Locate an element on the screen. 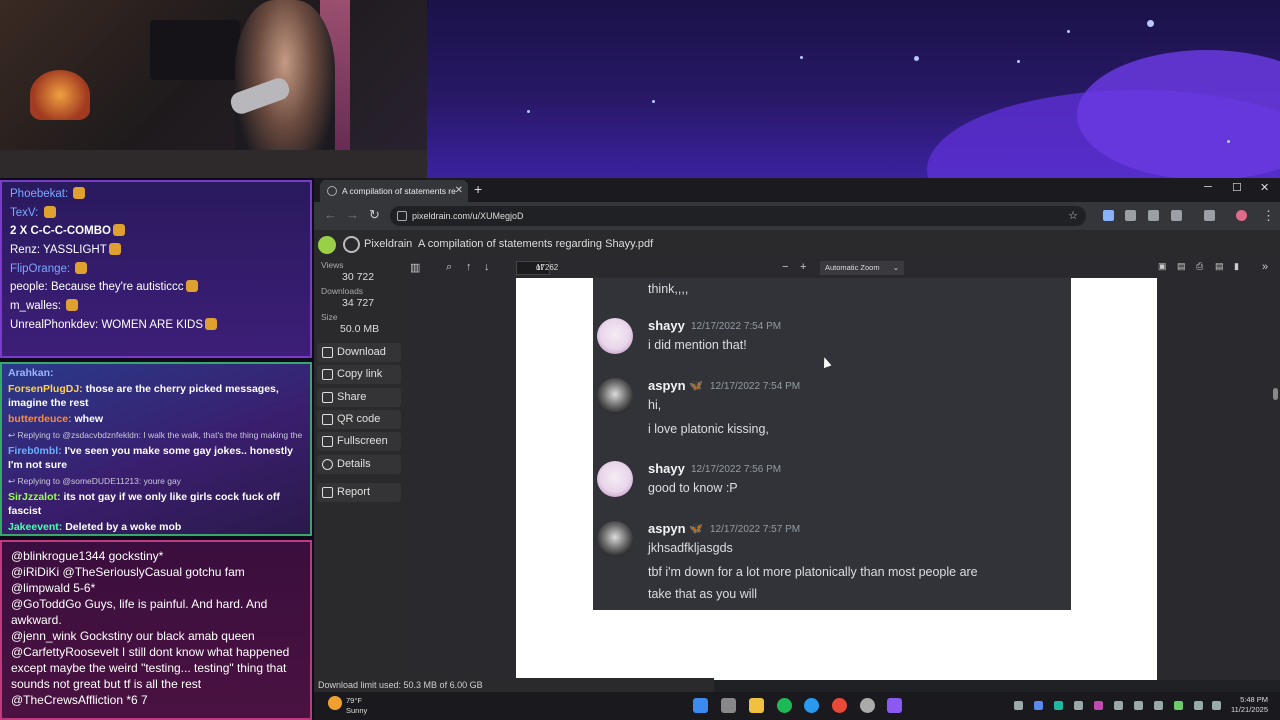 The image size is (1280, 720). reload-icon: ↻ is located at coordinates (374, 215).